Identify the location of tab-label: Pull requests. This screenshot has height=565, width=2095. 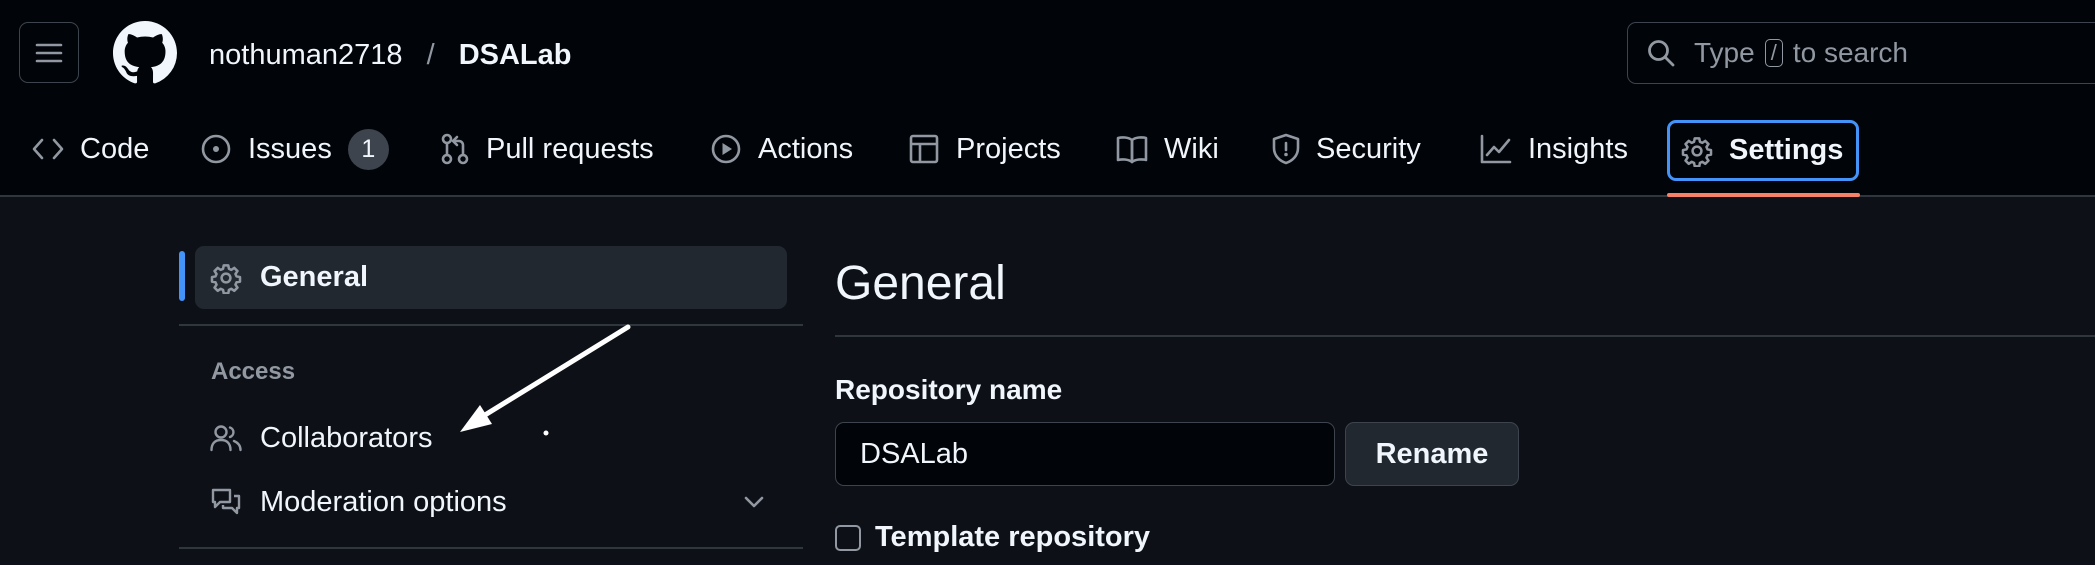
(570, 148).